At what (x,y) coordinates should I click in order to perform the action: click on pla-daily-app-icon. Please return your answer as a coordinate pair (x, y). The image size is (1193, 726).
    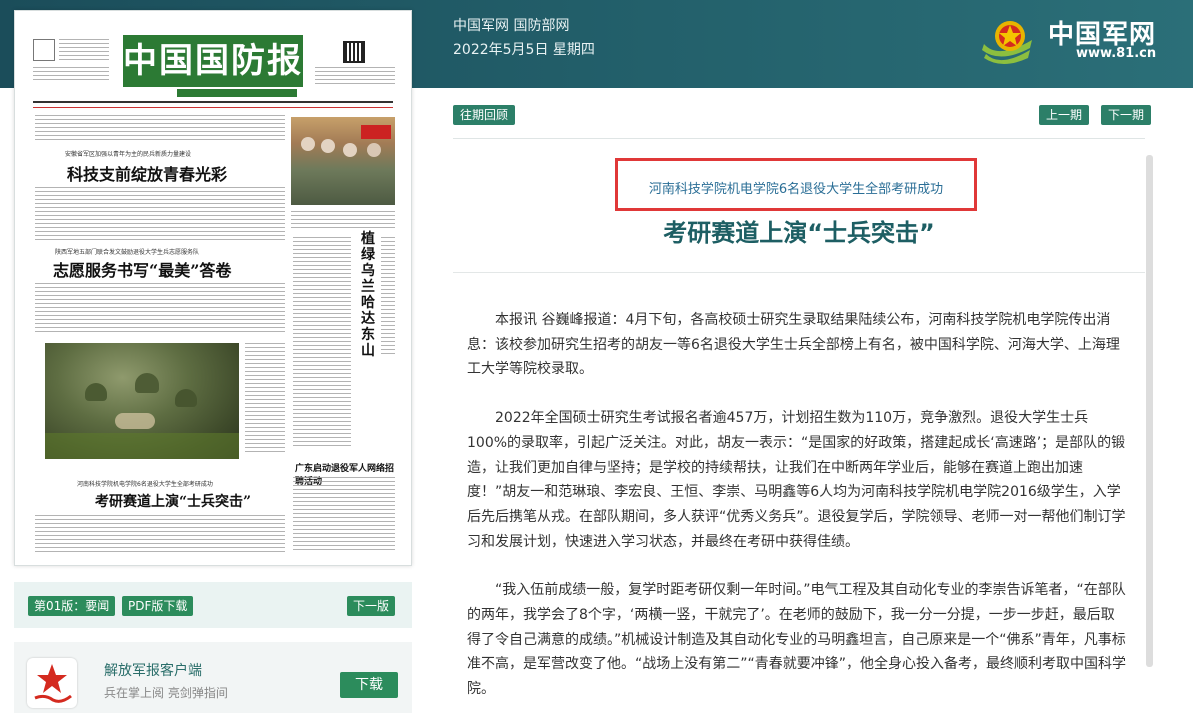
    Looking at the image, I should click on (52, 683).